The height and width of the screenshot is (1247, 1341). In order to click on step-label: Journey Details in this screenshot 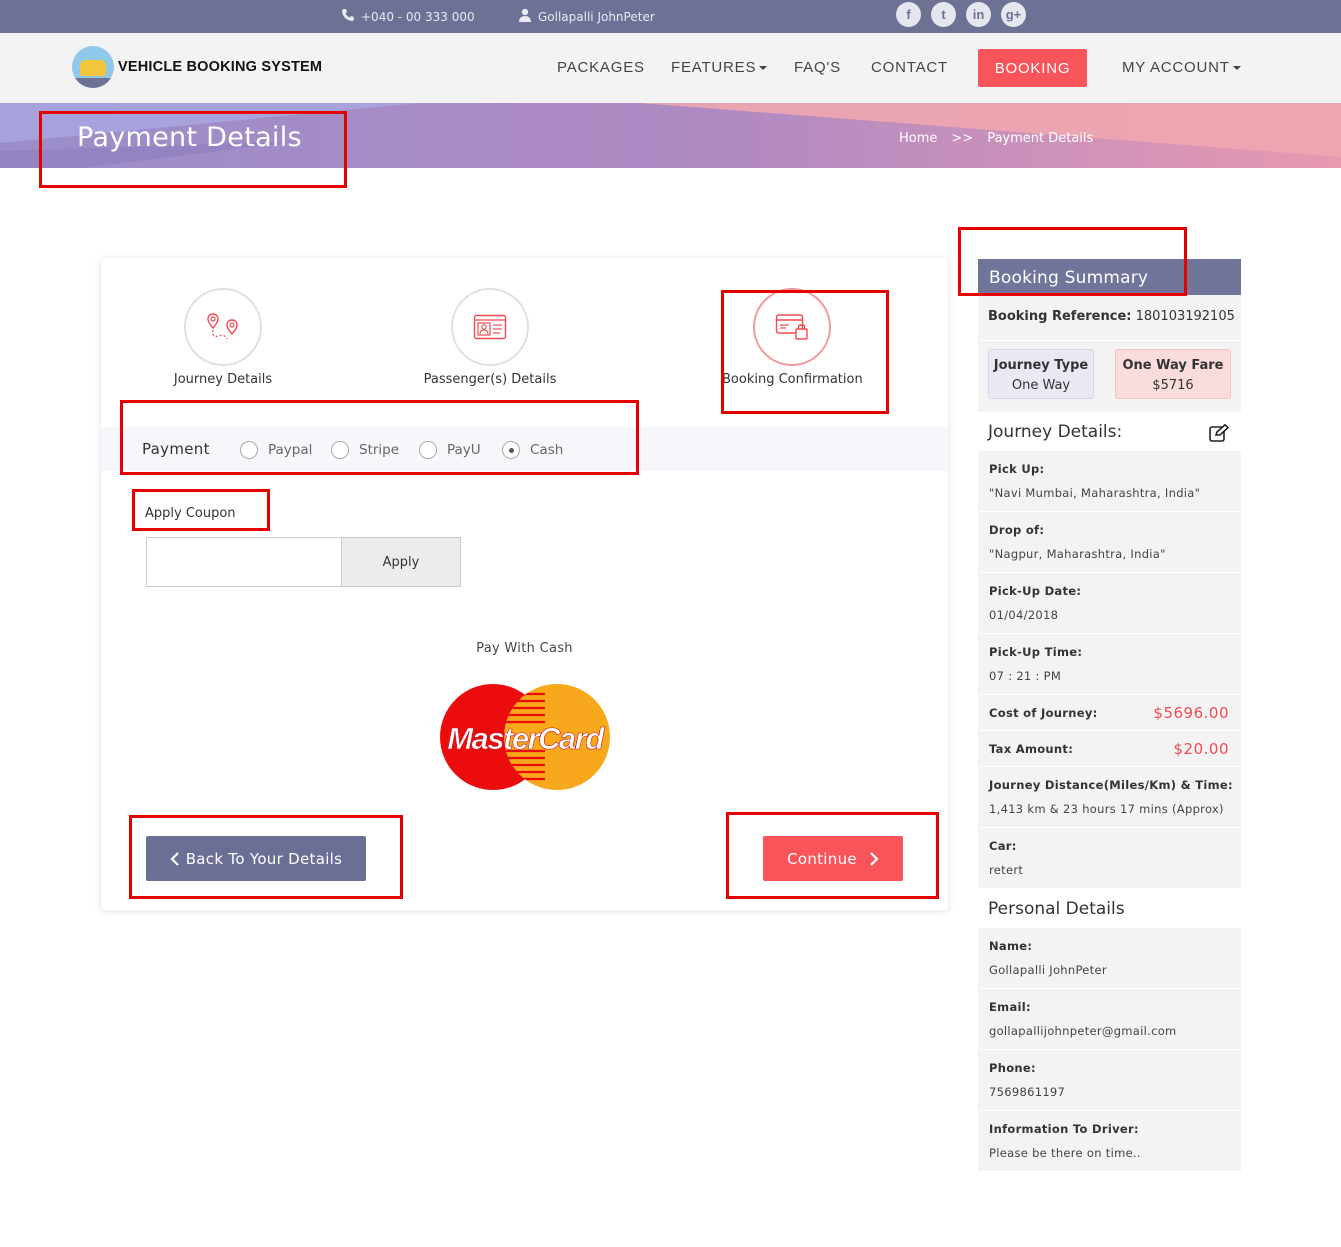, I will do `click(223, 379)`.